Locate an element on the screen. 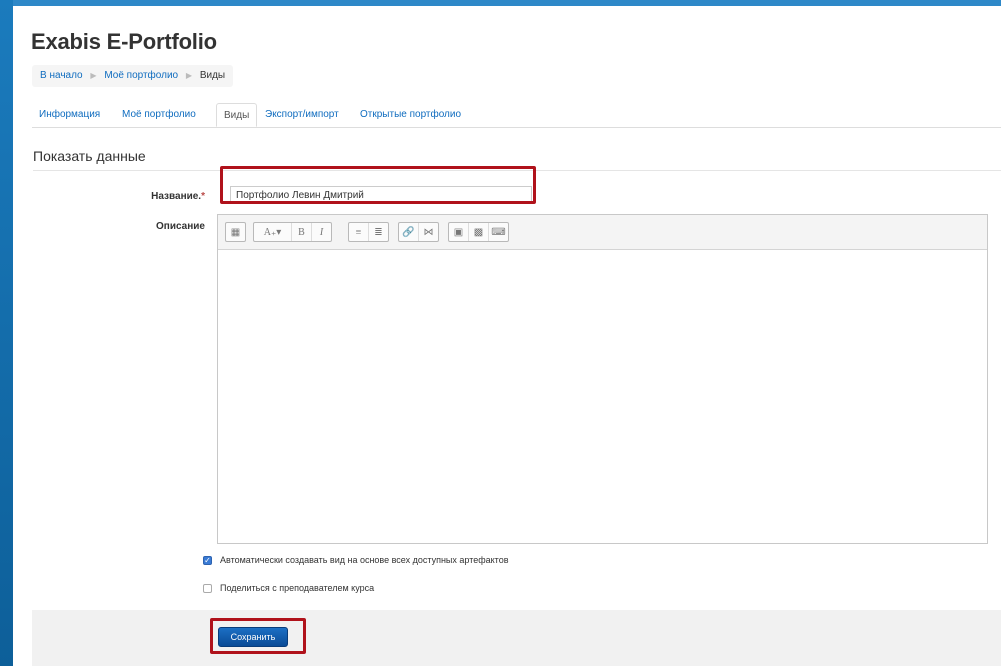 Image resolution: width=1001 pixels, height=666 pixels. save-highlight-box is located at coordinates (258, 636).